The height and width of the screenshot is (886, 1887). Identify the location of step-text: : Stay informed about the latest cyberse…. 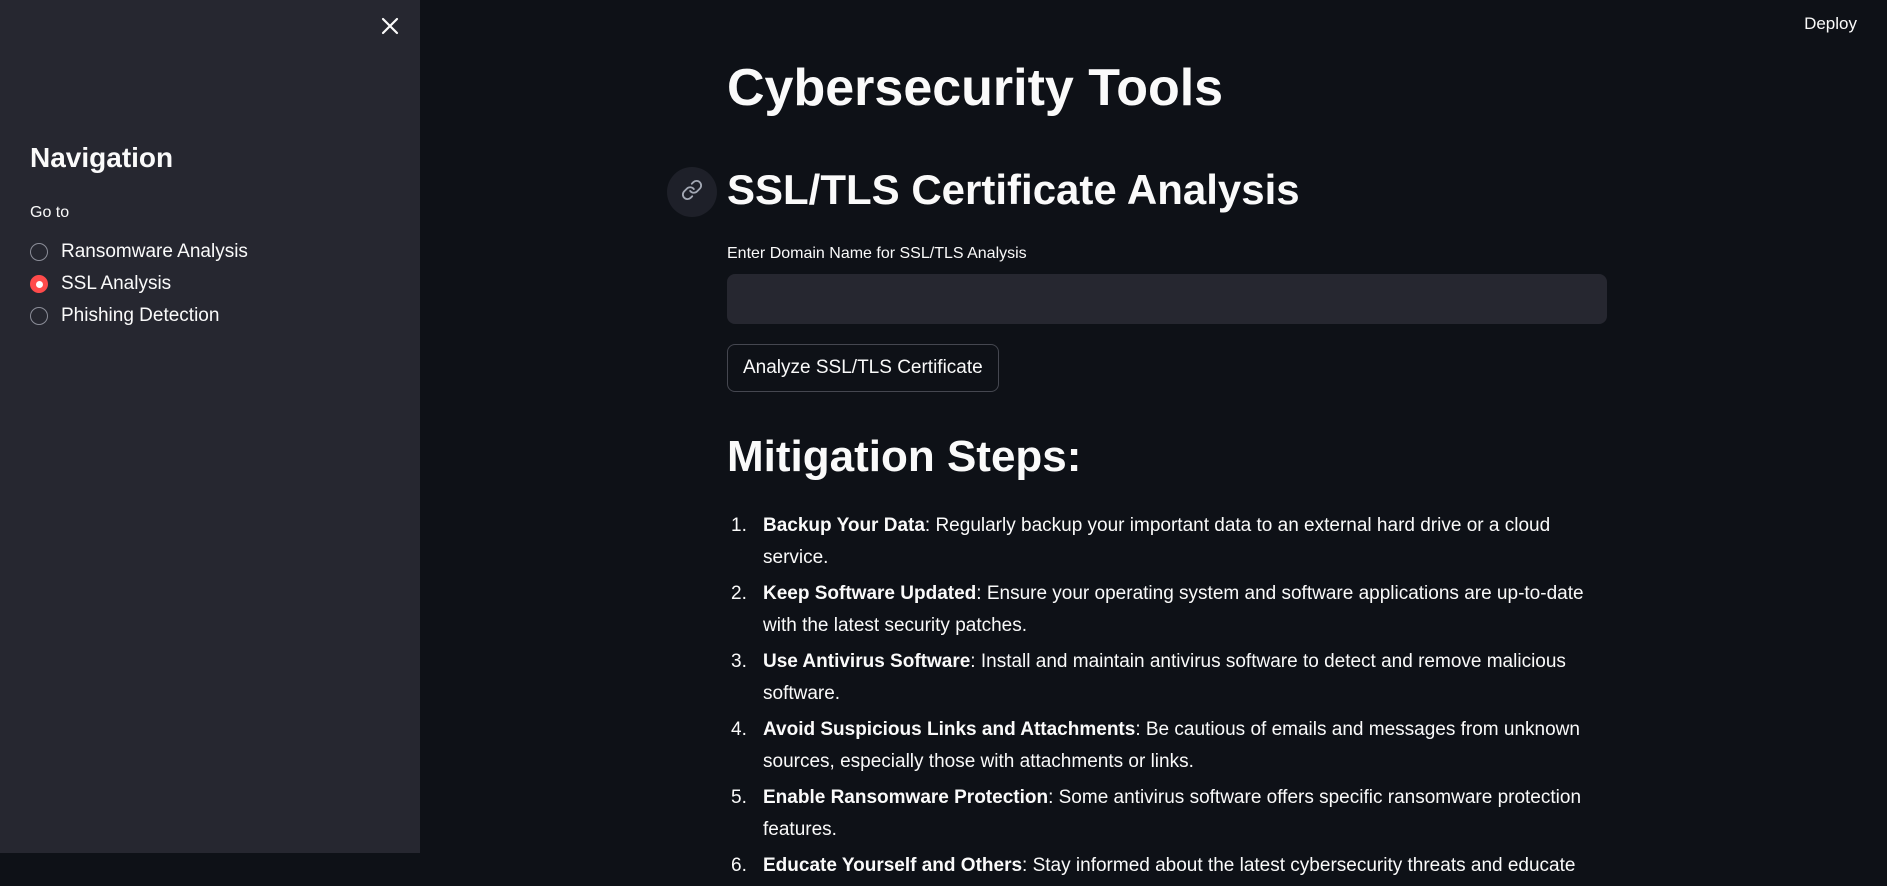
(1299, 865).